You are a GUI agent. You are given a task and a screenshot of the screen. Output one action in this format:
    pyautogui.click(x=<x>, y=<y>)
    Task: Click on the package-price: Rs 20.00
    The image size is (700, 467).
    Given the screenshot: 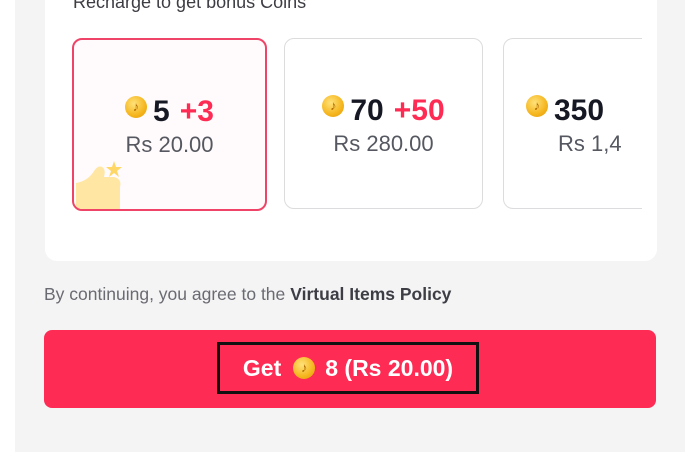 What is the action you would take?
    pyautogui.click(x=169, y=144)
    